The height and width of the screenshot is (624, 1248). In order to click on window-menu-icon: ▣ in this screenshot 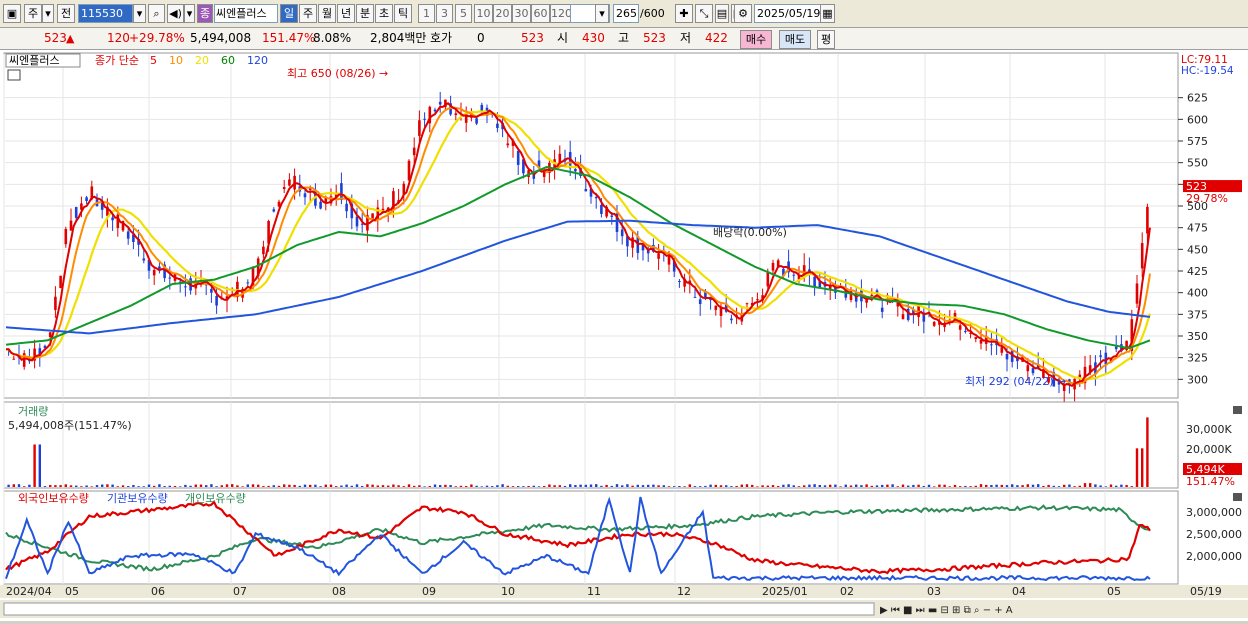, I will do `click(12, 13)`.